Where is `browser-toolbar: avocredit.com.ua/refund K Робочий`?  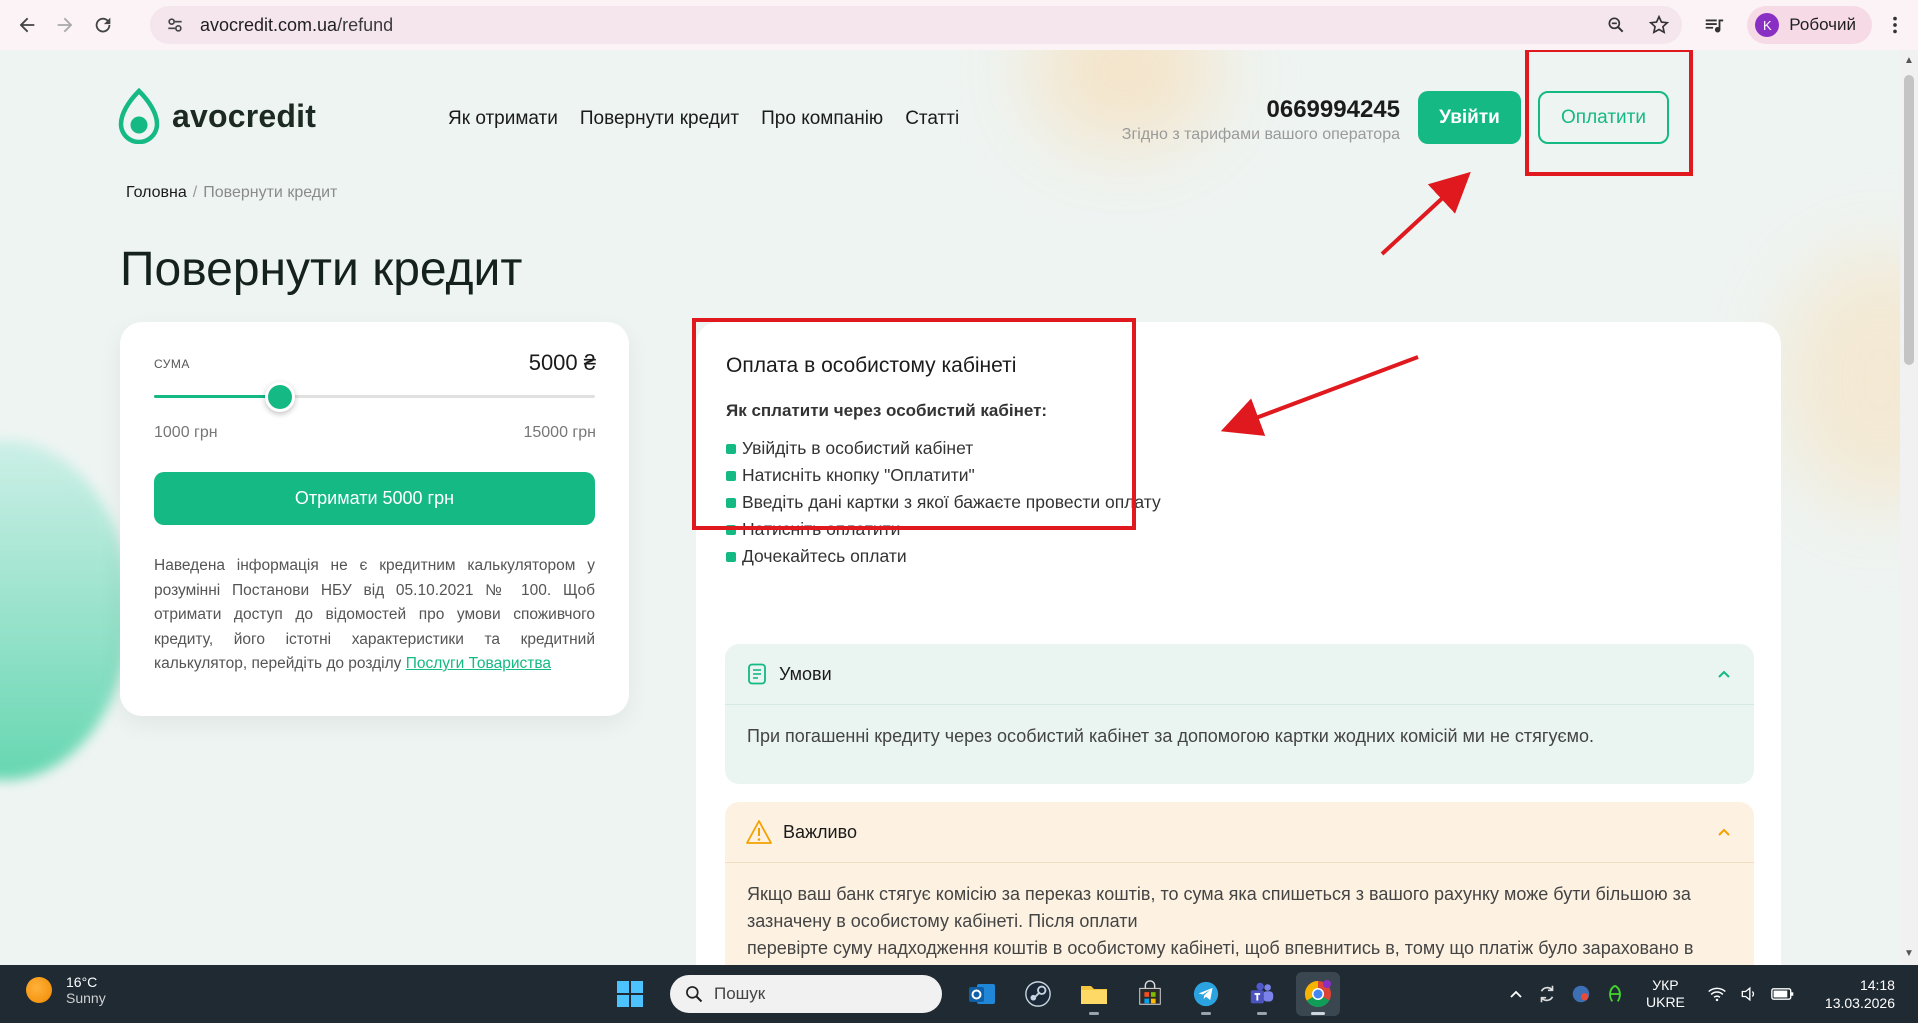
browser-toolbar: avocredit.com.ua/refund K Робочий is located at coordinates (959, 25).